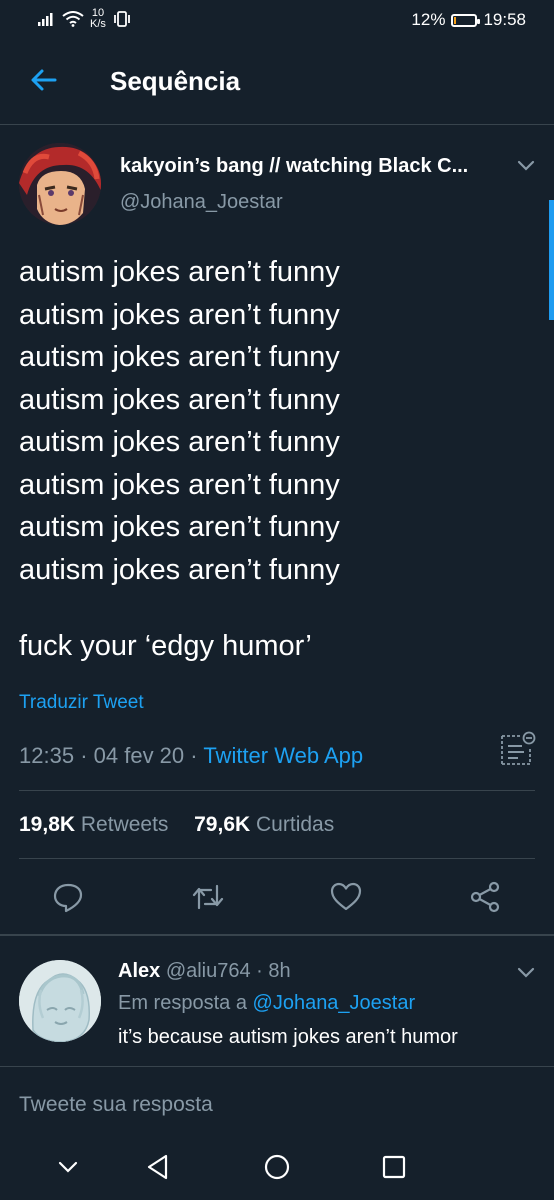  Describe the element at coordinates (139, 971) in the screenshot. I see `reply-author-name: Alex` at that location.